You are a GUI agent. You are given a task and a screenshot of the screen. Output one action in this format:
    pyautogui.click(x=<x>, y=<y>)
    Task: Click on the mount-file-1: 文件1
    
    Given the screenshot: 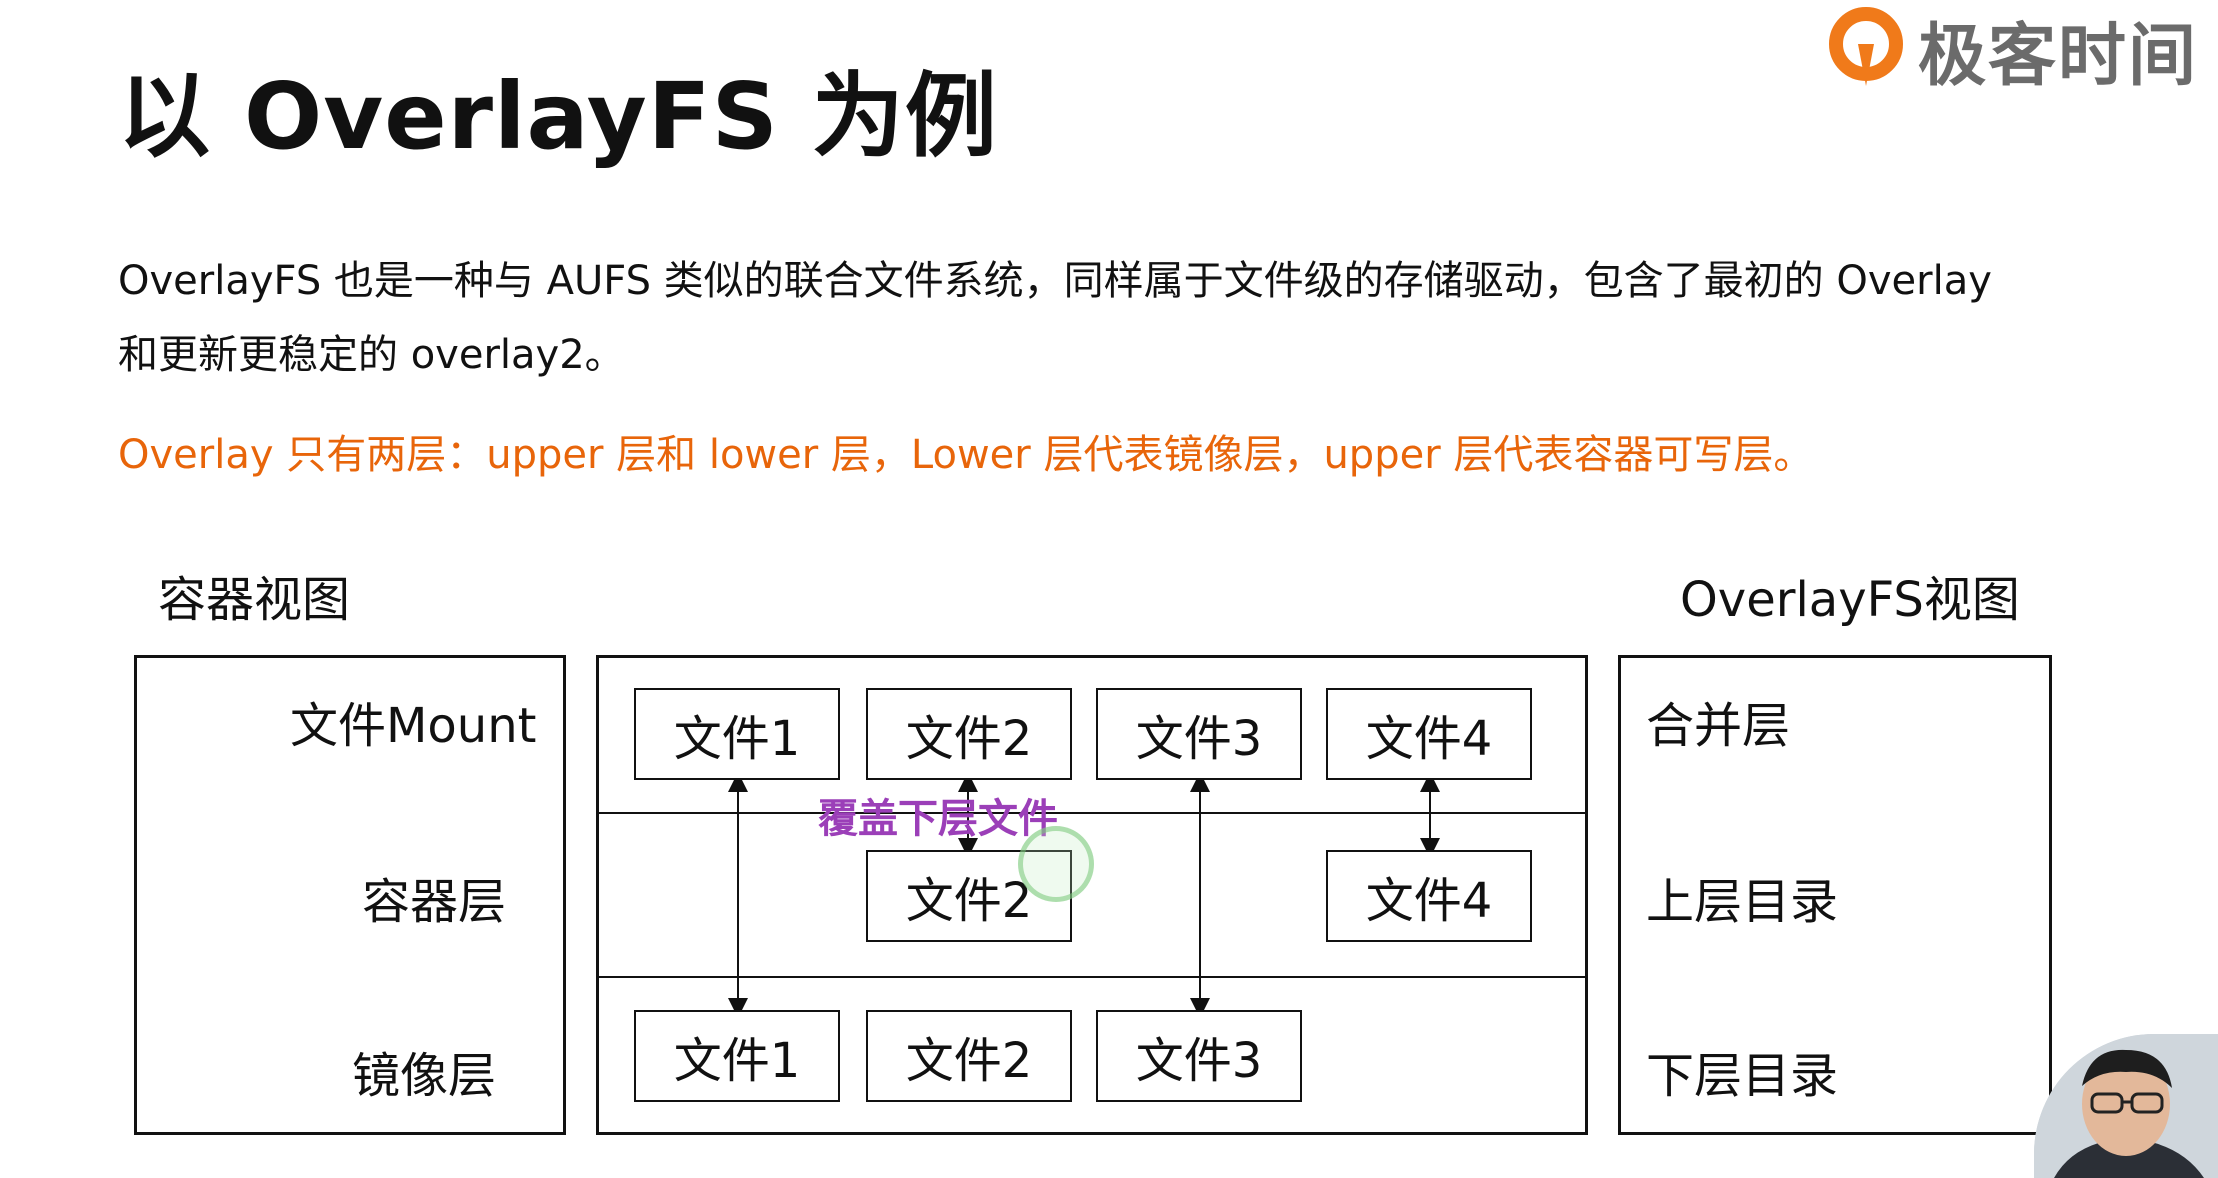 What is the action you would take?
    pyautogui.click(x=737, y=734)
    